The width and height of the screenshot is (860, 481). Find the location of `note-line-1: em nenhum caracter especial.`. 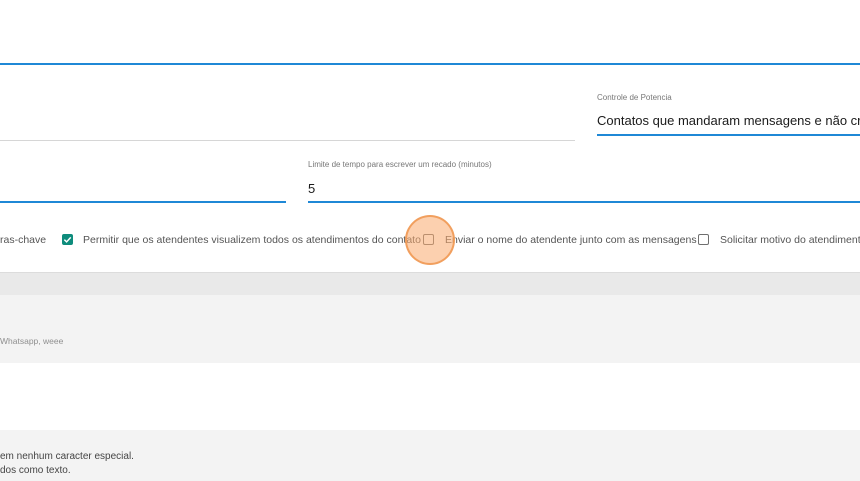

note-line-1: em nenhum caracter especial. is located at coordinates (67, 456).